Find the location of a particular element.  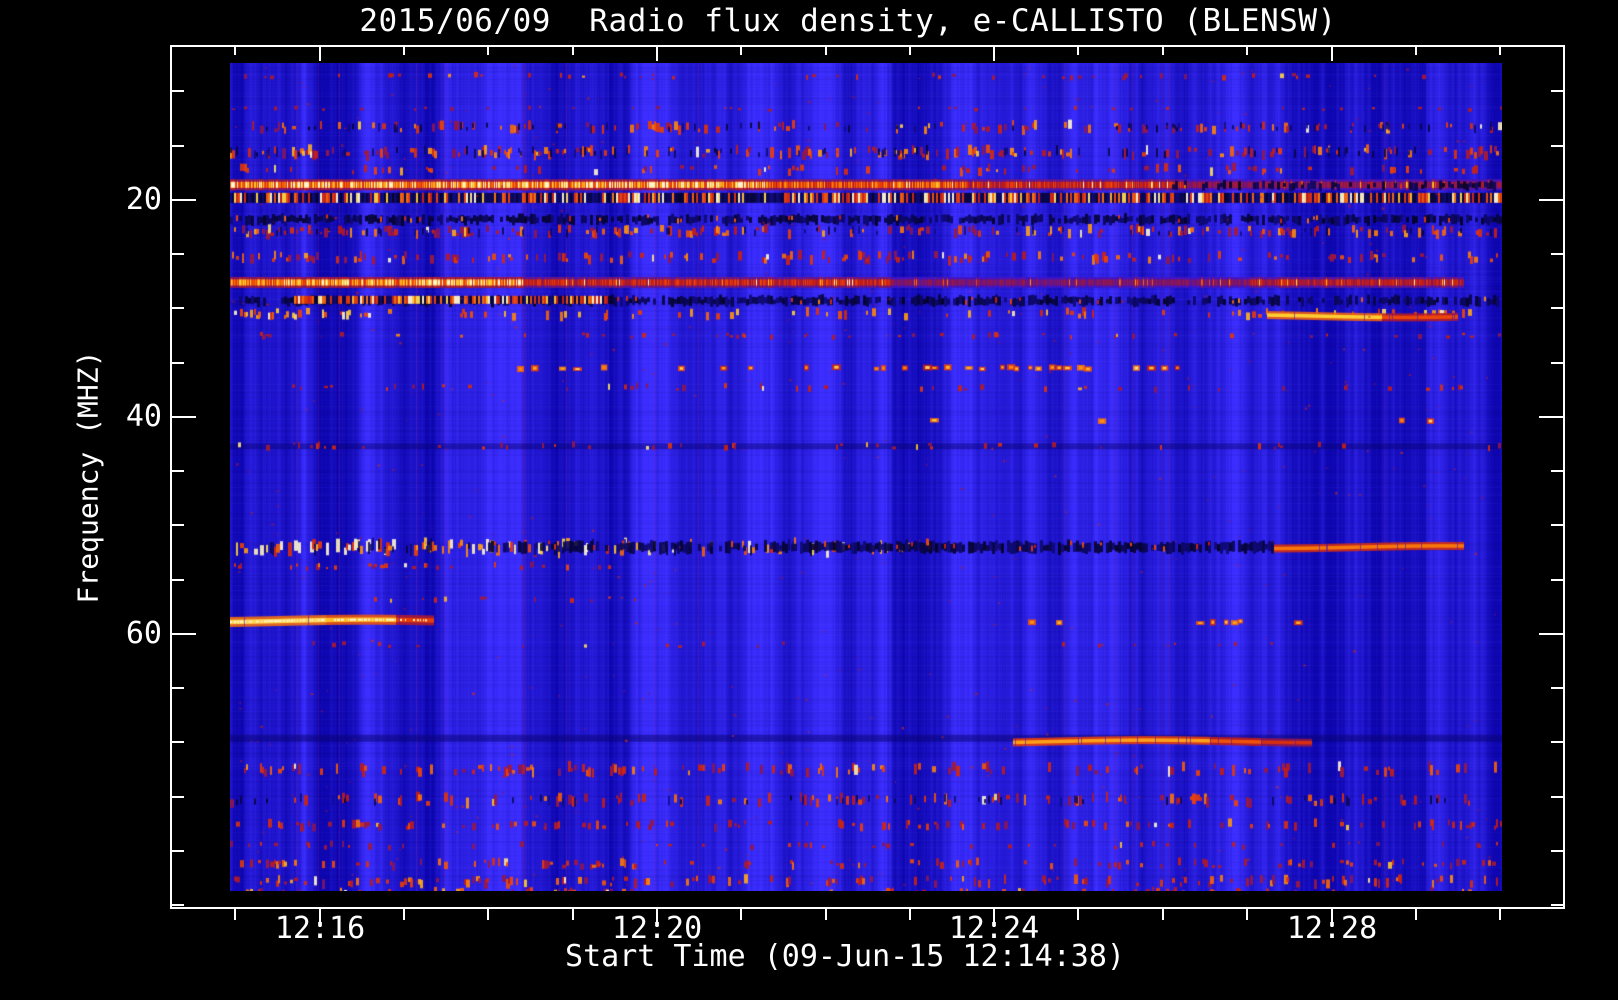

y-tick-label: 60 is located at coordinates (143, 633).